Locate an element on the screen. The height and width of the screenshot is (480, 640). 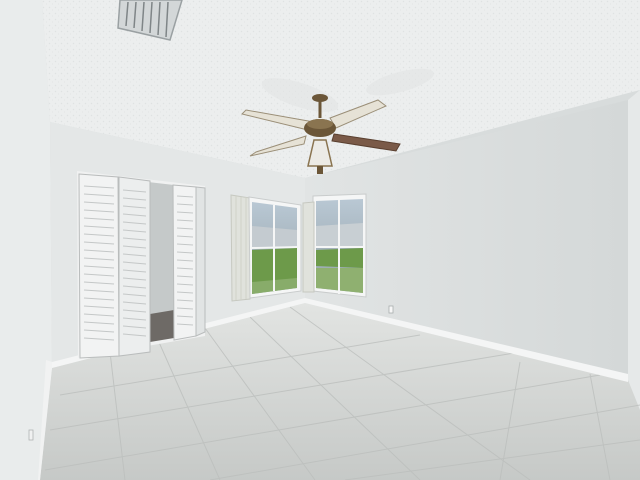
window-left is located at coordinates (275, 247).